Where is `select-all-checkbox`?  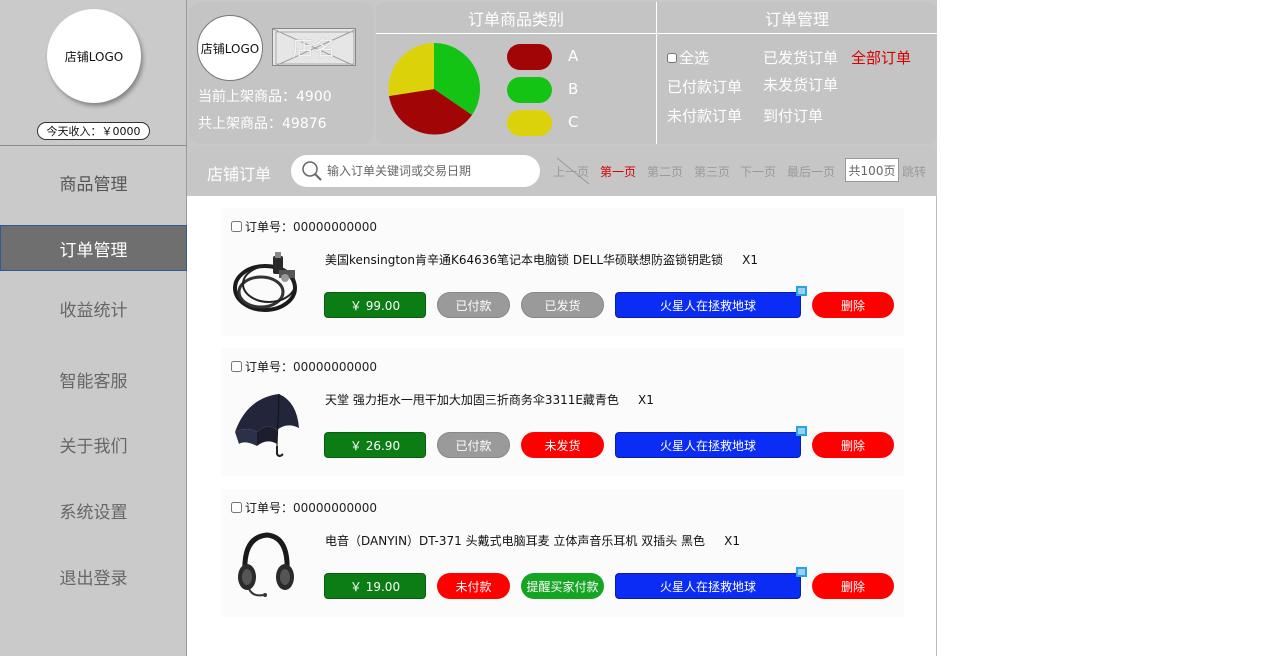 select-all-checkbox is located at coordinates (672, 57).